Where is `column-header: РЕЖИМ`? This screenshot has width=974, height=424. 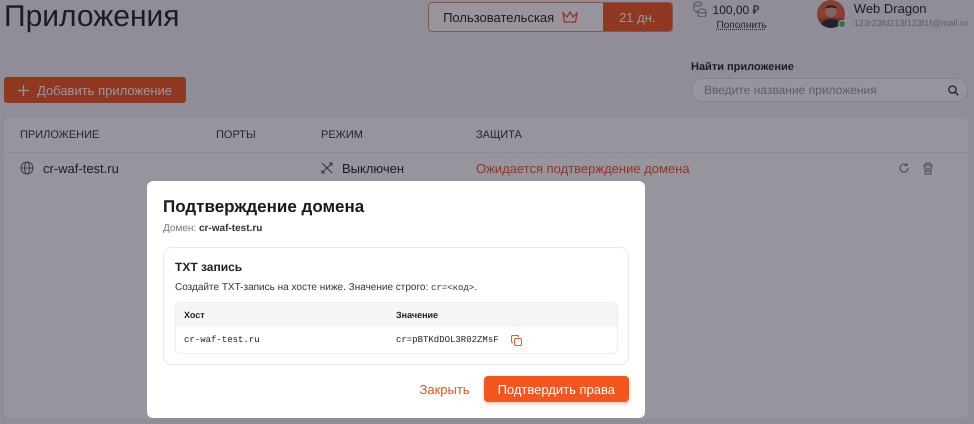 column-header: РЕЖИМ is located at coordinates (342, 135).